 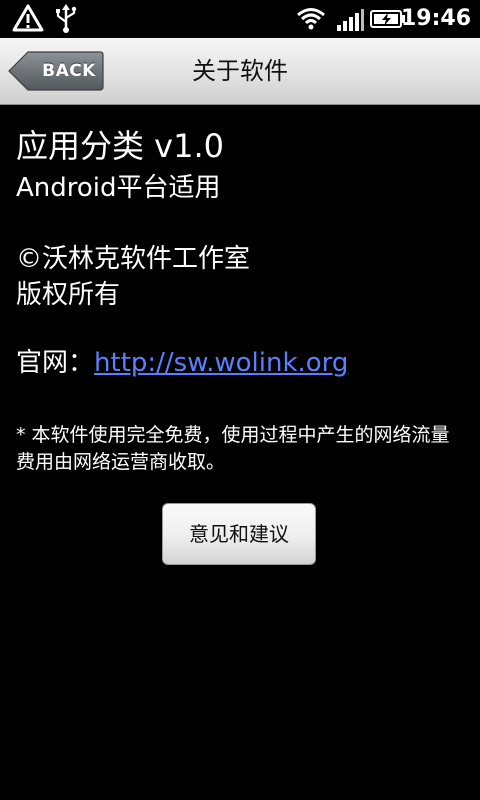 What do you see at coordinates (311, 20) in the screenshot?
I see `wifi-icon` at bounding box center [311, 20].